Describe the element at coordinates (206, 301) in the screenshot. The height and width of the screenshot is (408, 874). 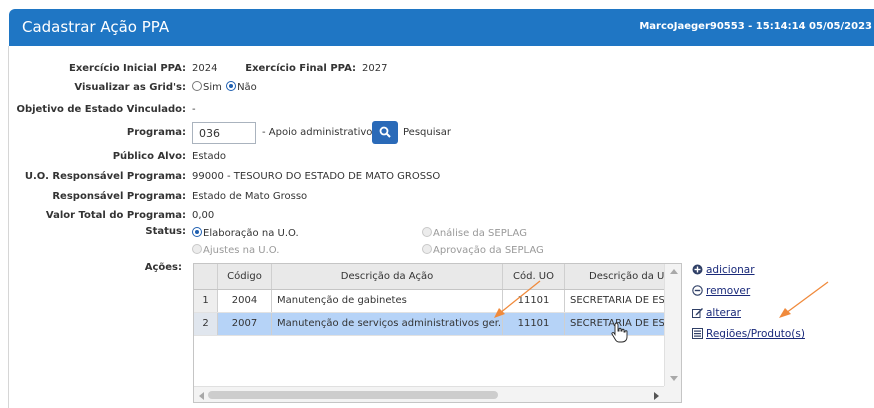
I see `row-number: 1` at that location.